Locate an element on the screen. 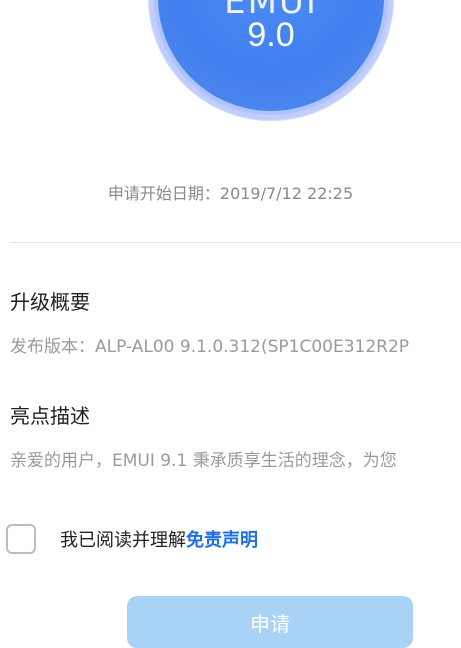 The image size is (461, 648). release-value: ALP-AL00 9.1.0.312(SP1C00E312R2P is located at coordinates (252, 347).